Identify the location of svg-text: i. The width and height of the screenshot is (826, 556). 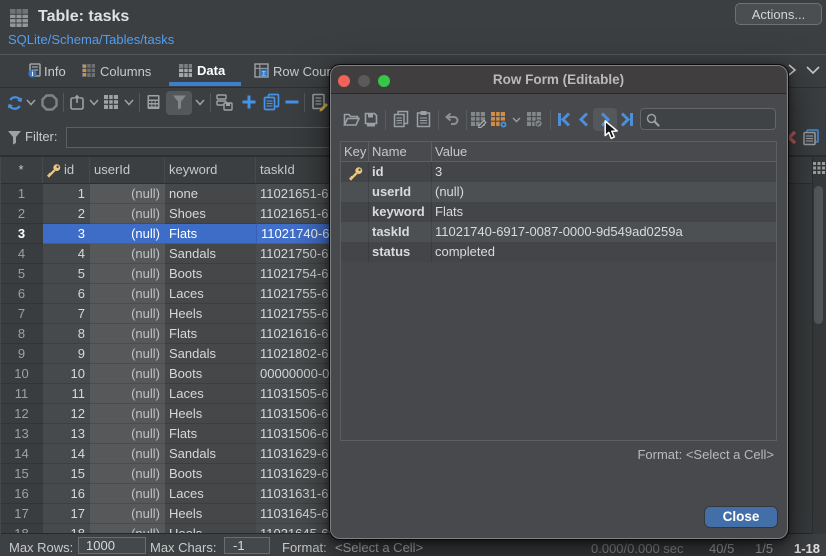
(33, 74).